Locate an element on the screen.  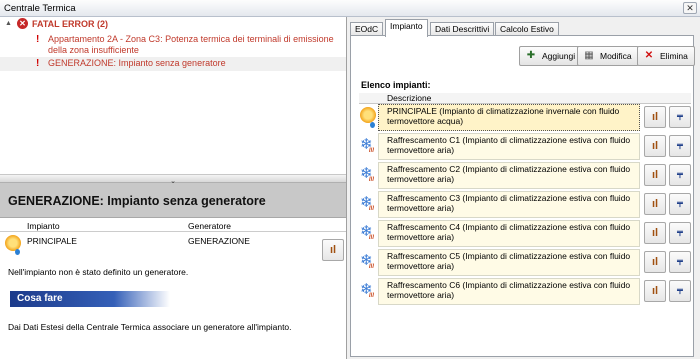
tree-item-error-selected: ! GENERAZIONE: Impianto senza generatore is located at coordinates (173, 64).